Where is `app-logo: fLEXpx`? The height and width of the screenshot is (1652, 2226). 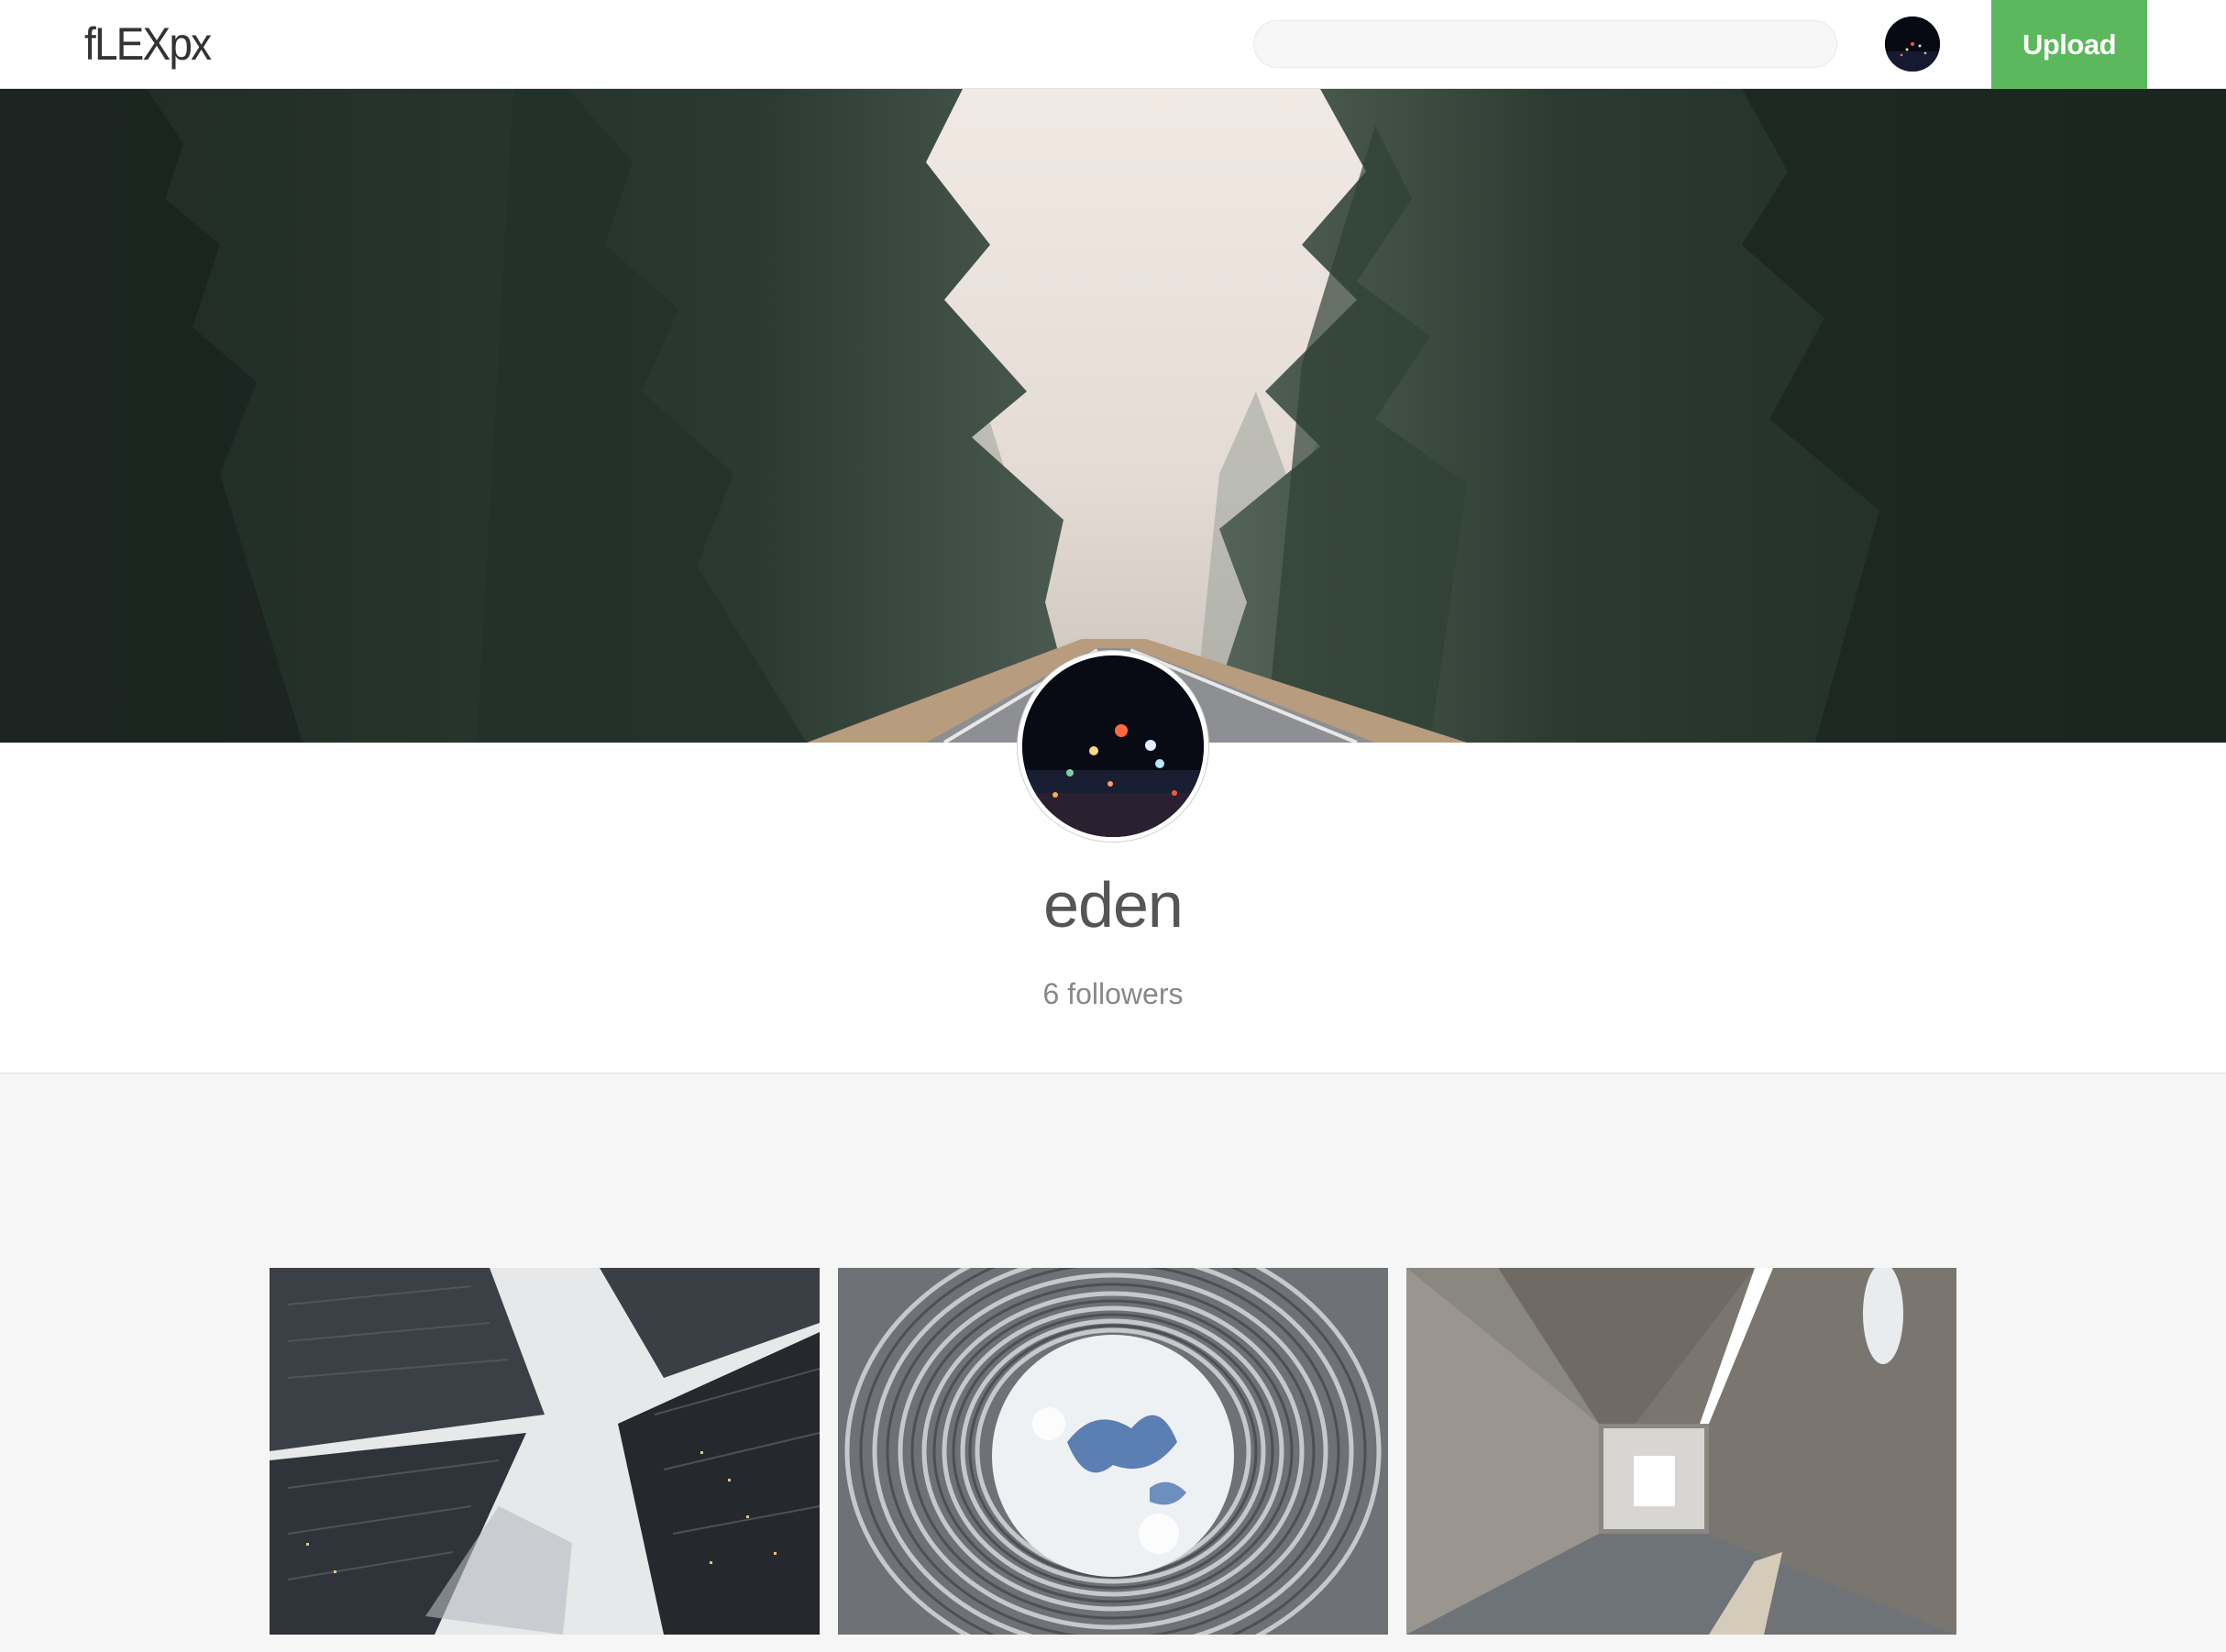
app-logo: fLEXpx is located at coordinates (148, 44).